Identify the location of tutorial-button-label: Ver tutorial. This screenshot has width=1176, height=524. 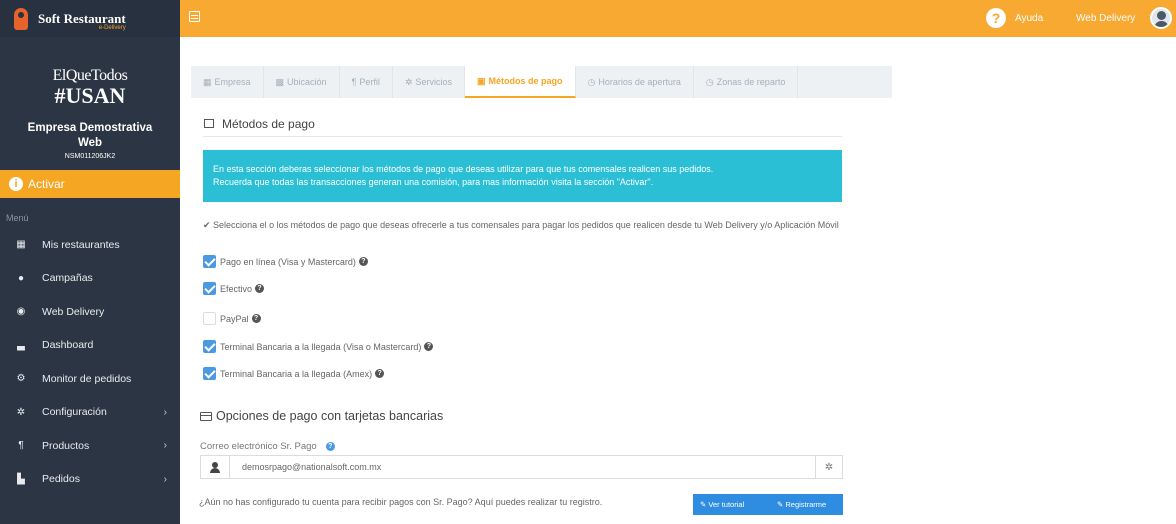
(726, 504).